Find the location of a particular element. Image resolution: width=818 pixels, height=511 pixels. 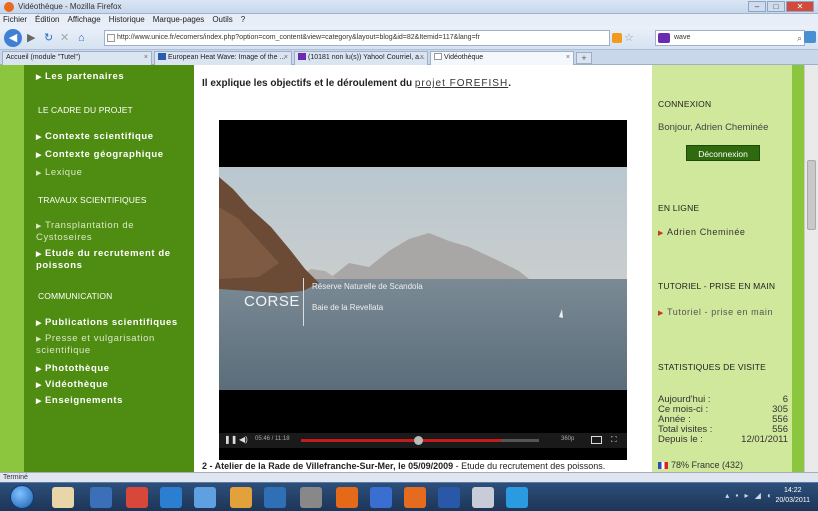

yahoo-search-engine-icon is located at coordinates (664, 38).